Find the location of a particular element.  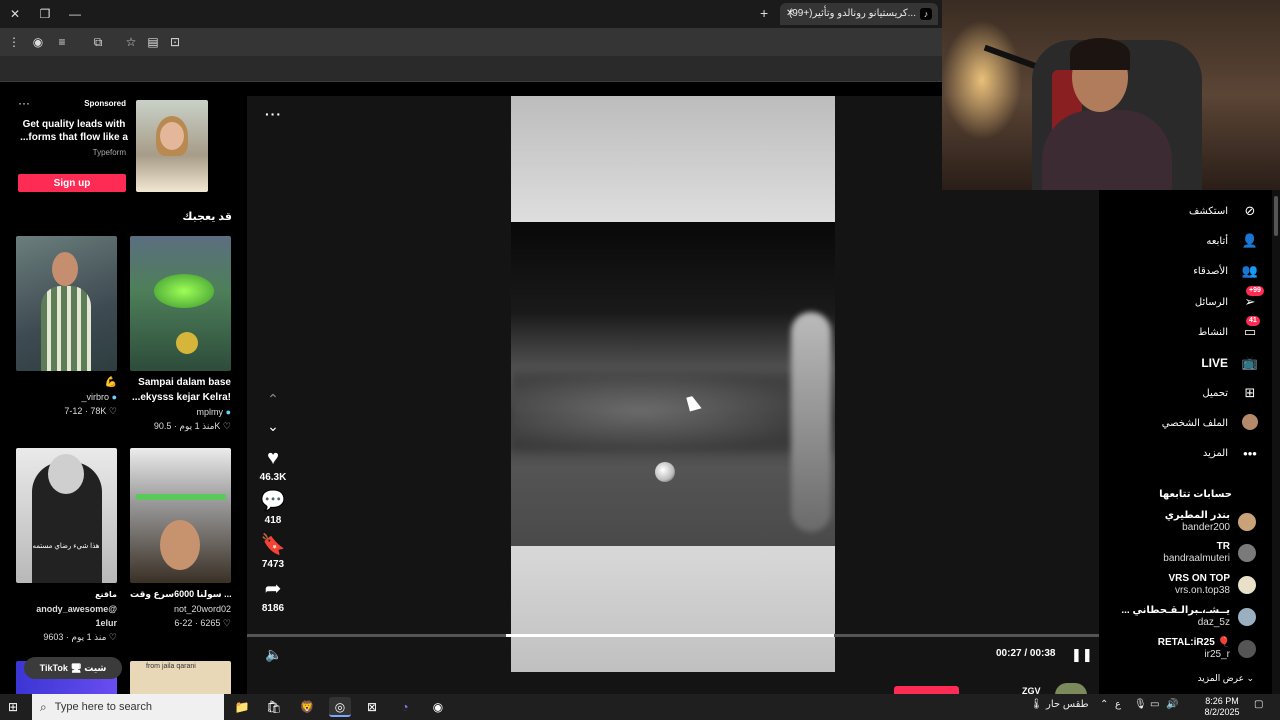

restore-window-icon: ❐ is located at coordinates (45, 14).